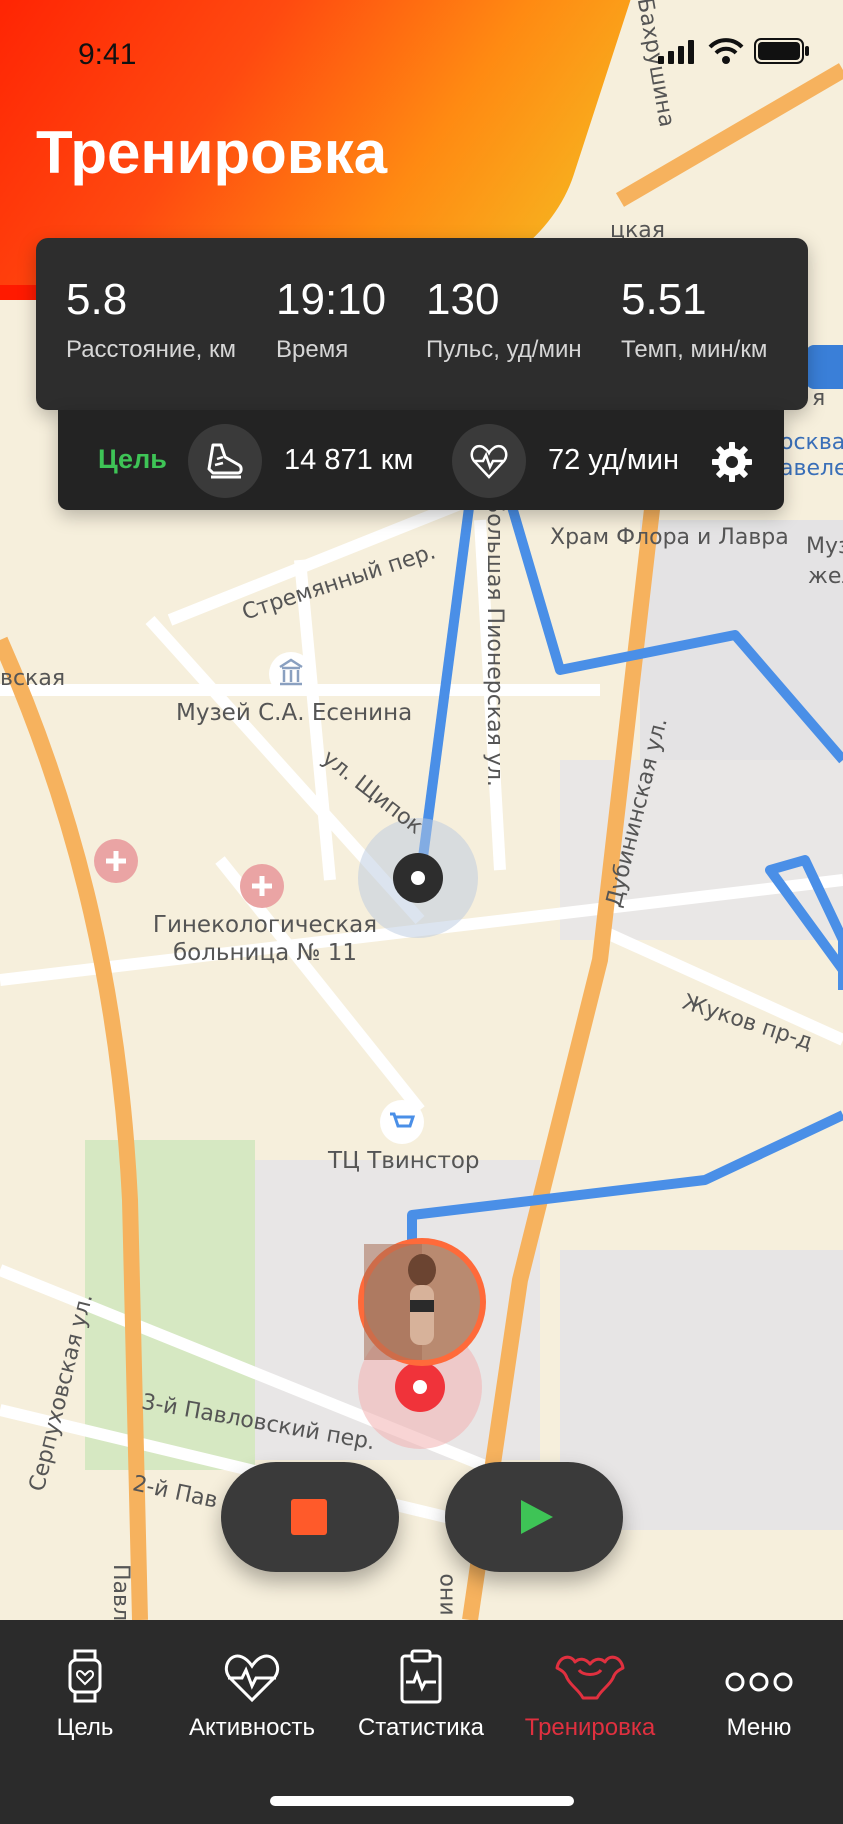 The height and width of the screenshot is (1824, 843). Describe the element at coordinates (811, 468) in the screenshot. I see `map-label-paveleckaya: авелец` at that location.